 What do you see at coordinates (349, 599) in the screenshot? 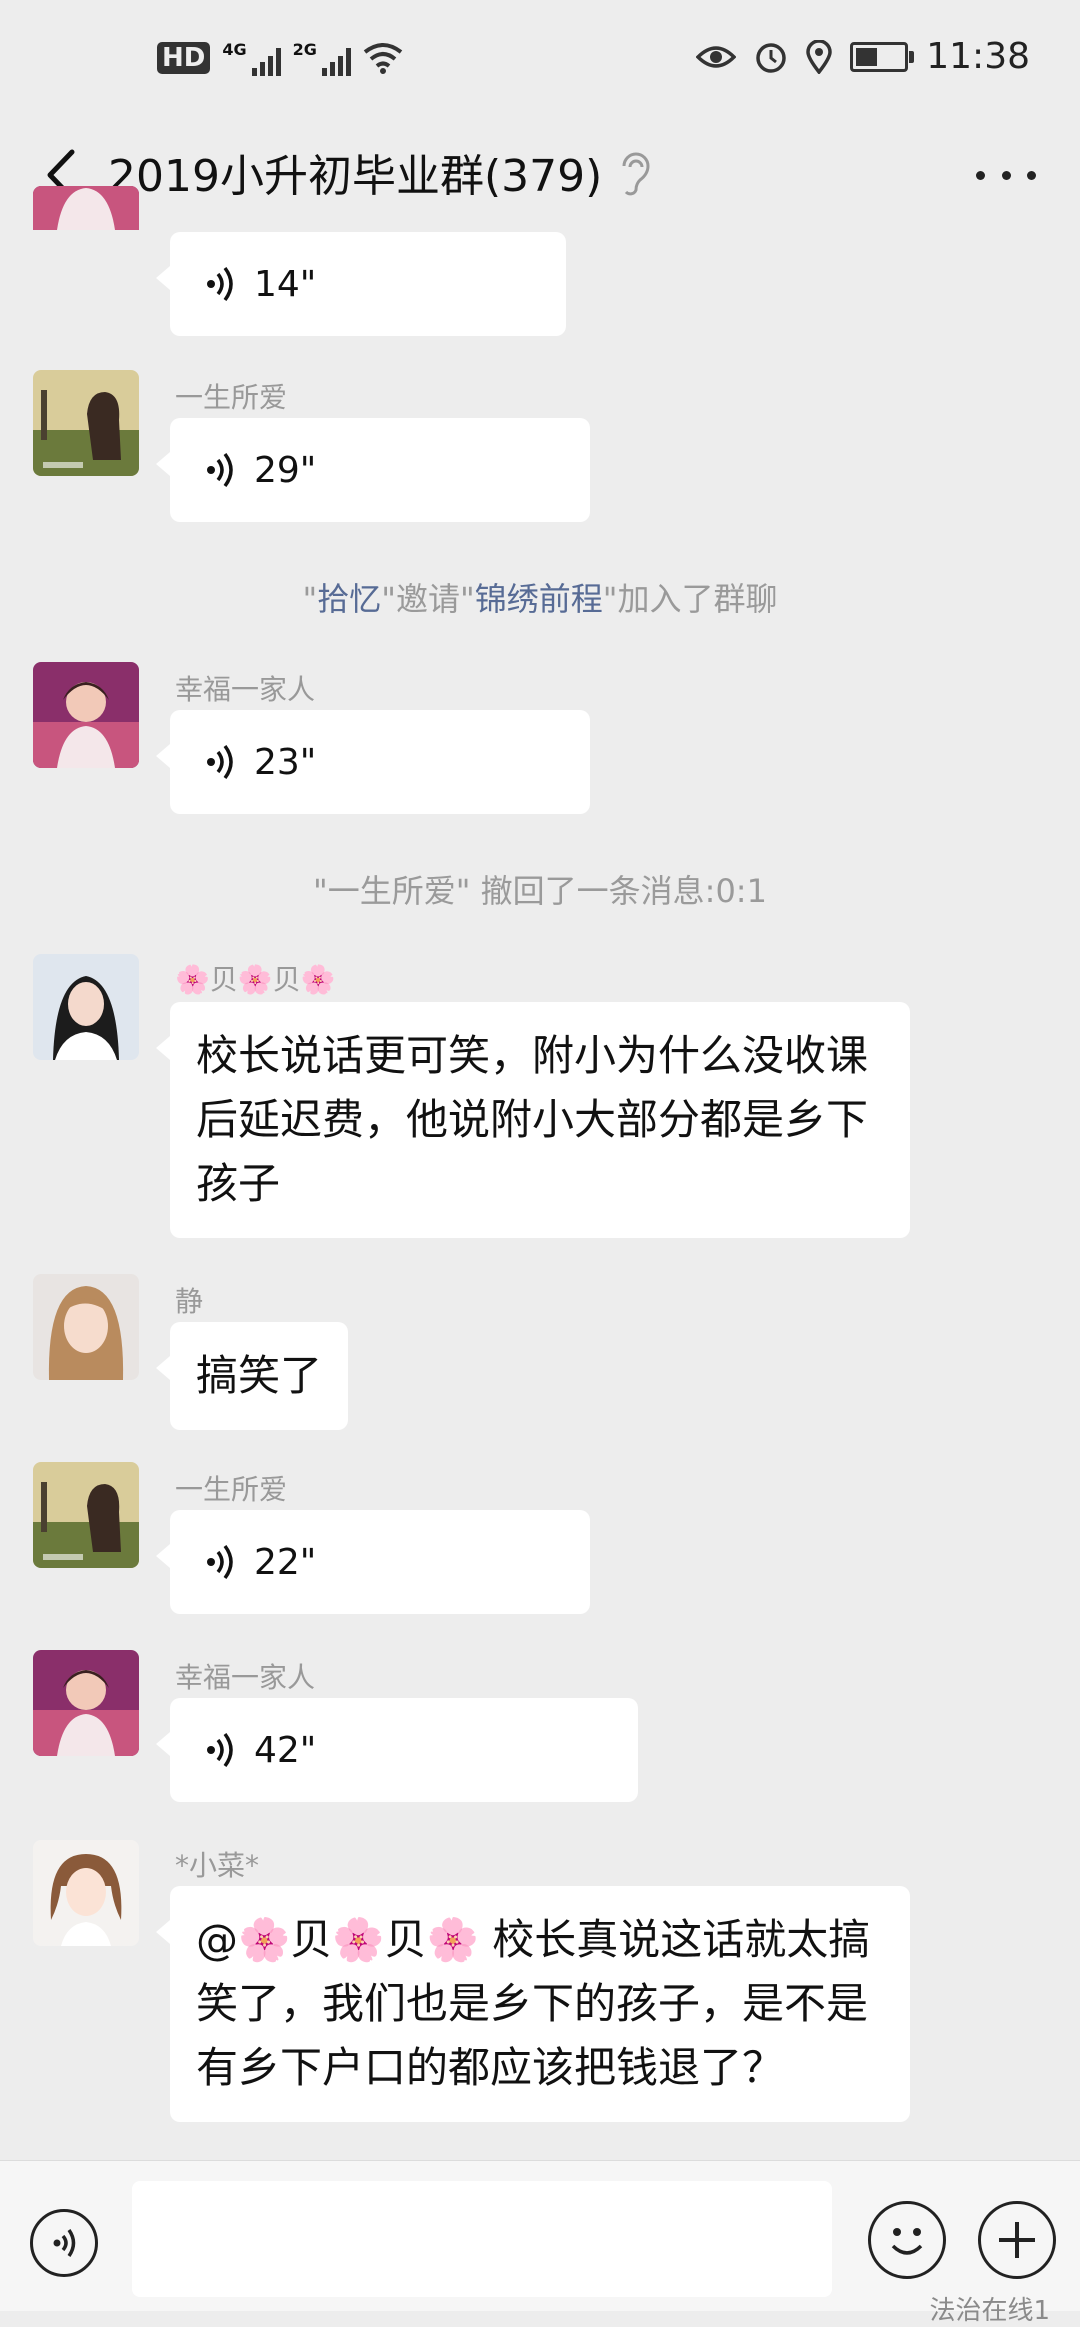
I see `inviter-link: 拾忆` at bounding box center [349, 599].